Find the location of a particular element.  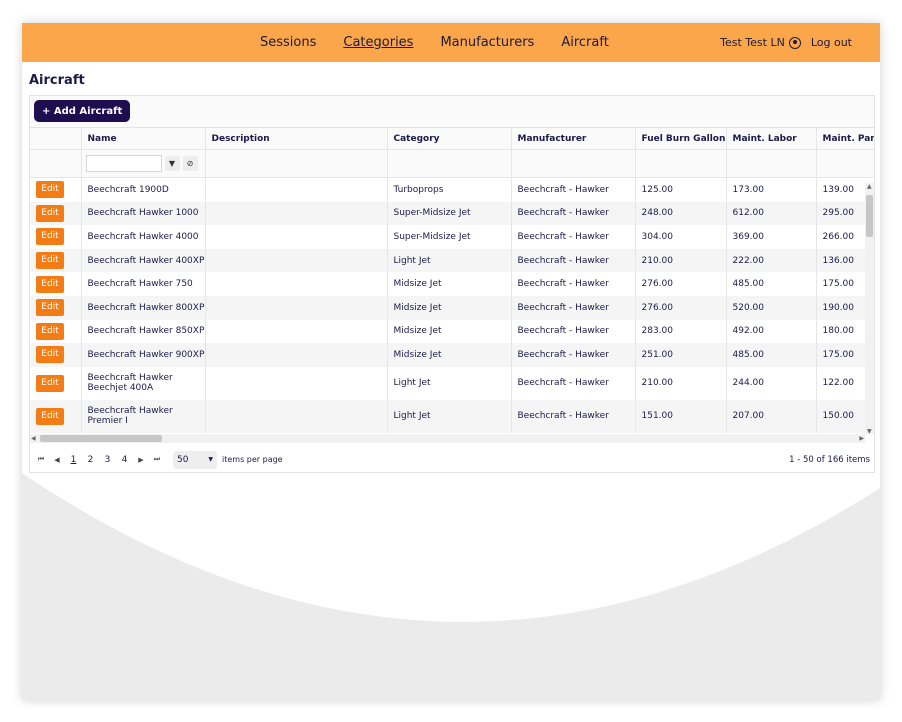

cell-maint-labor: 485.00 is located at coordinates (771, 355).